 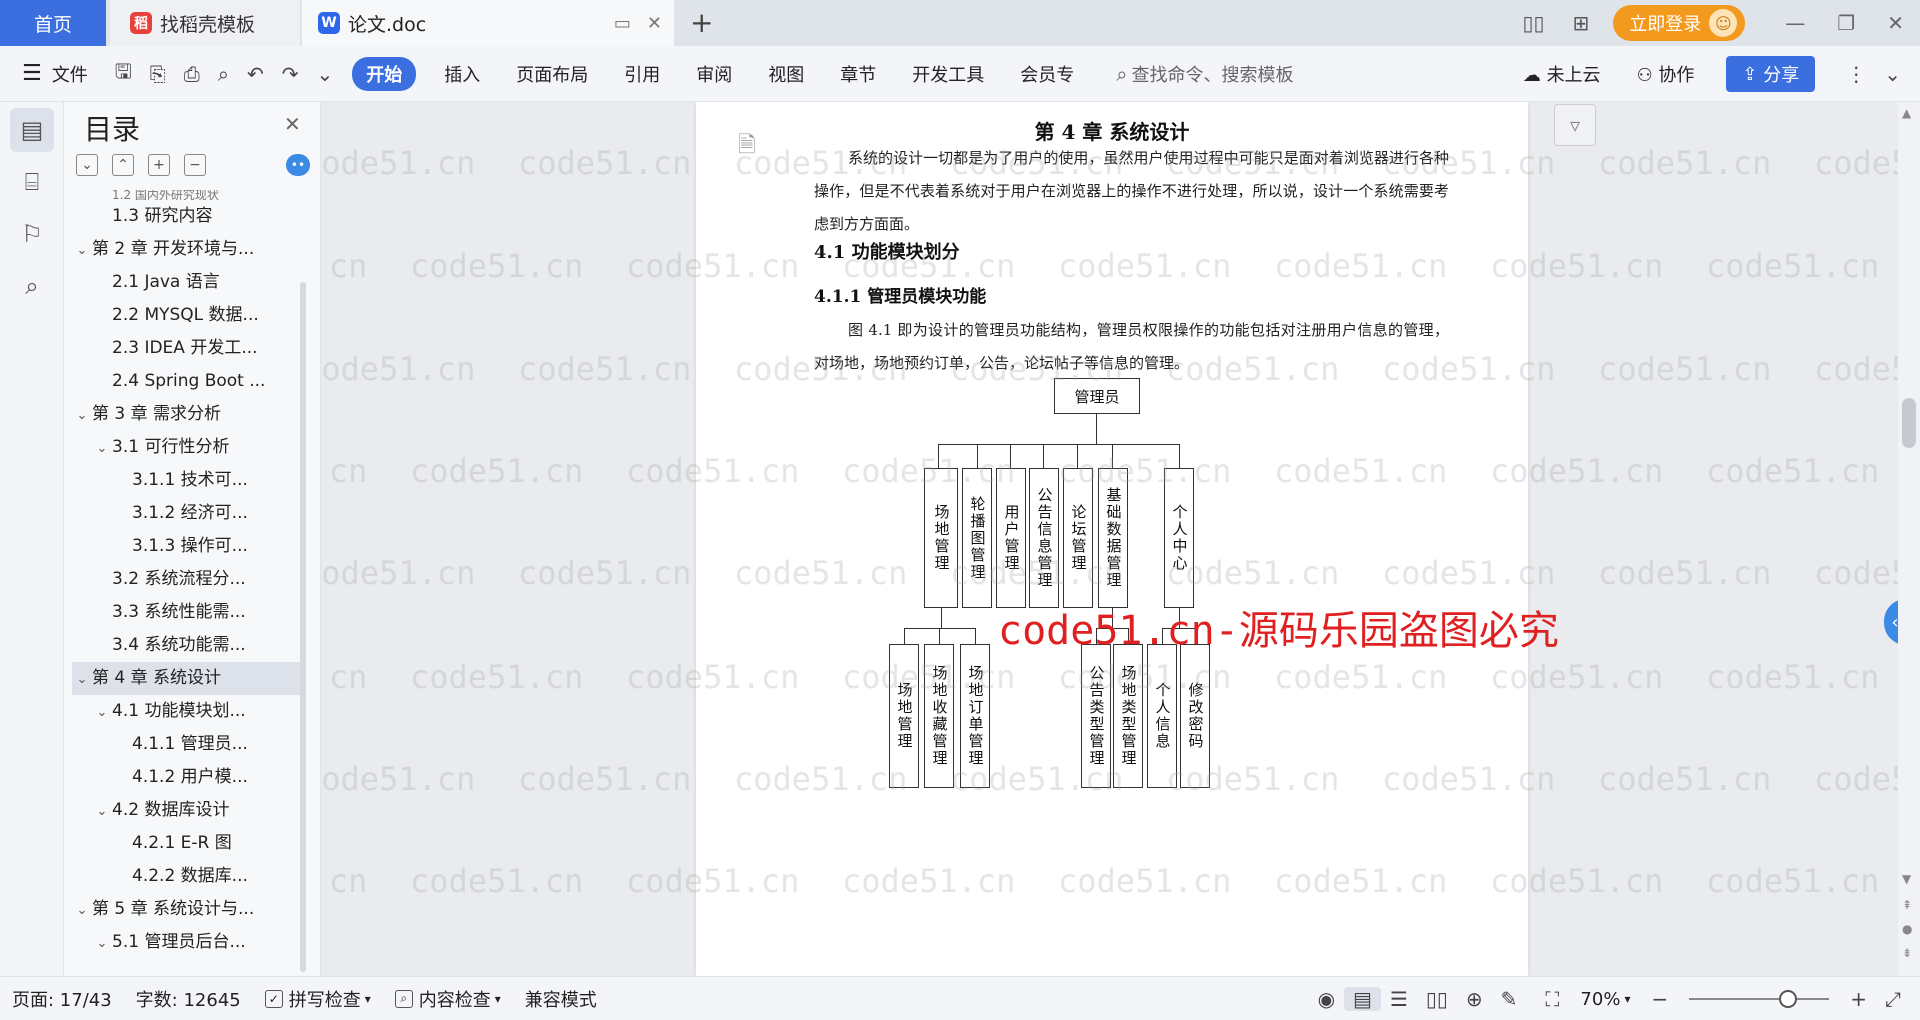 I want to click on outline-view-icon: ☰, so click(x=1399, y=999).